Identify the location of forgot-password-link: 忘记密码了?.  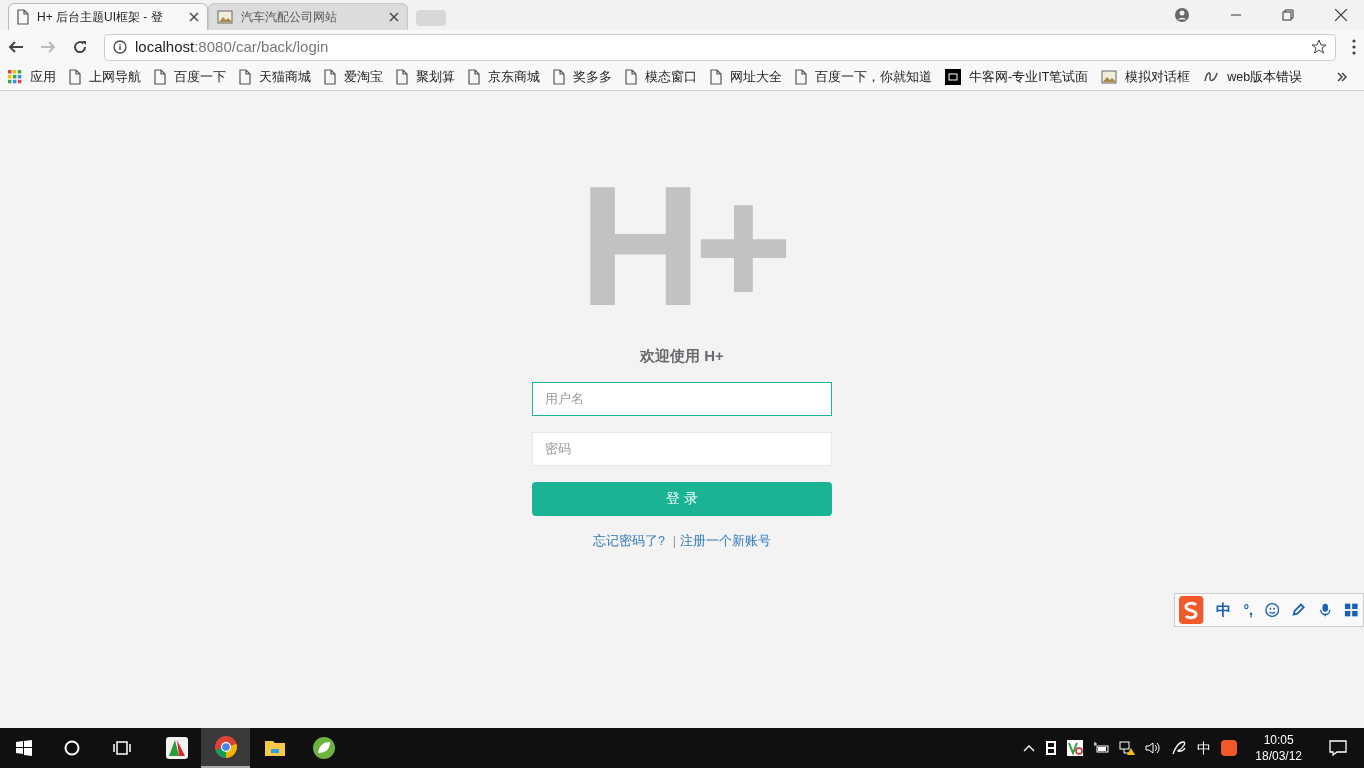
(628, 541).